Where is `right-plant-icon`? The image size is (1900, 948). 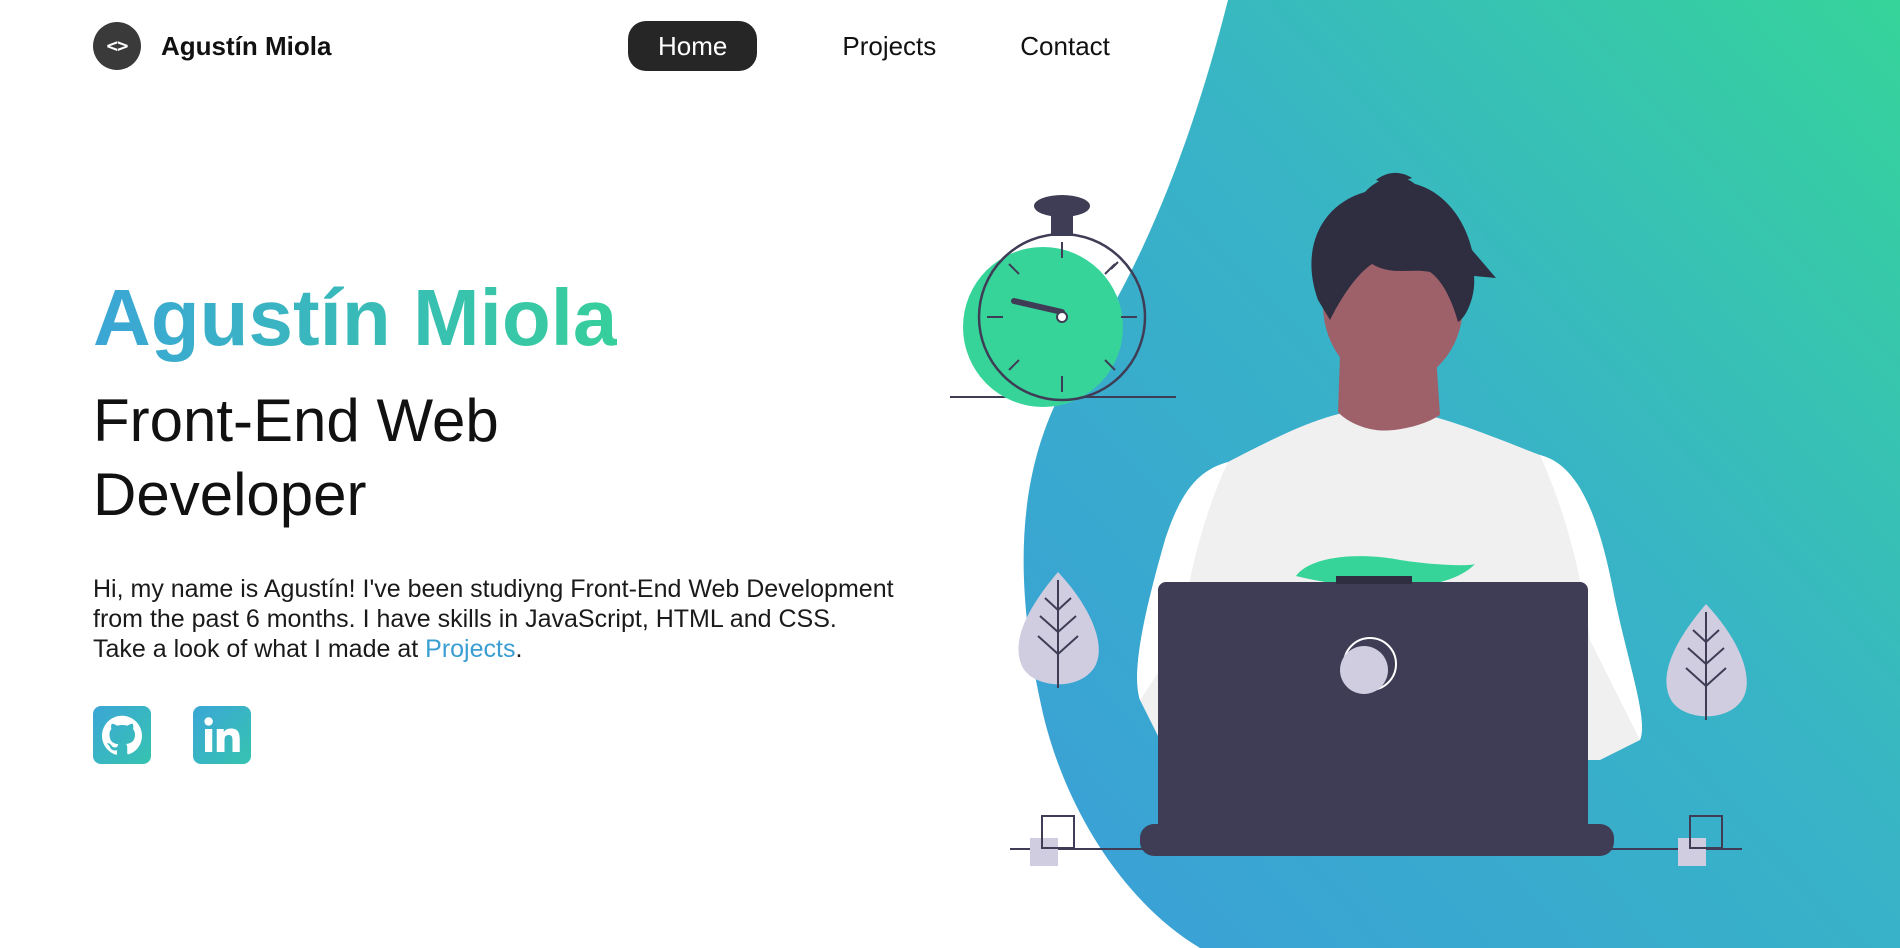 right-plant-icon is located at coordinates (1706, 662).